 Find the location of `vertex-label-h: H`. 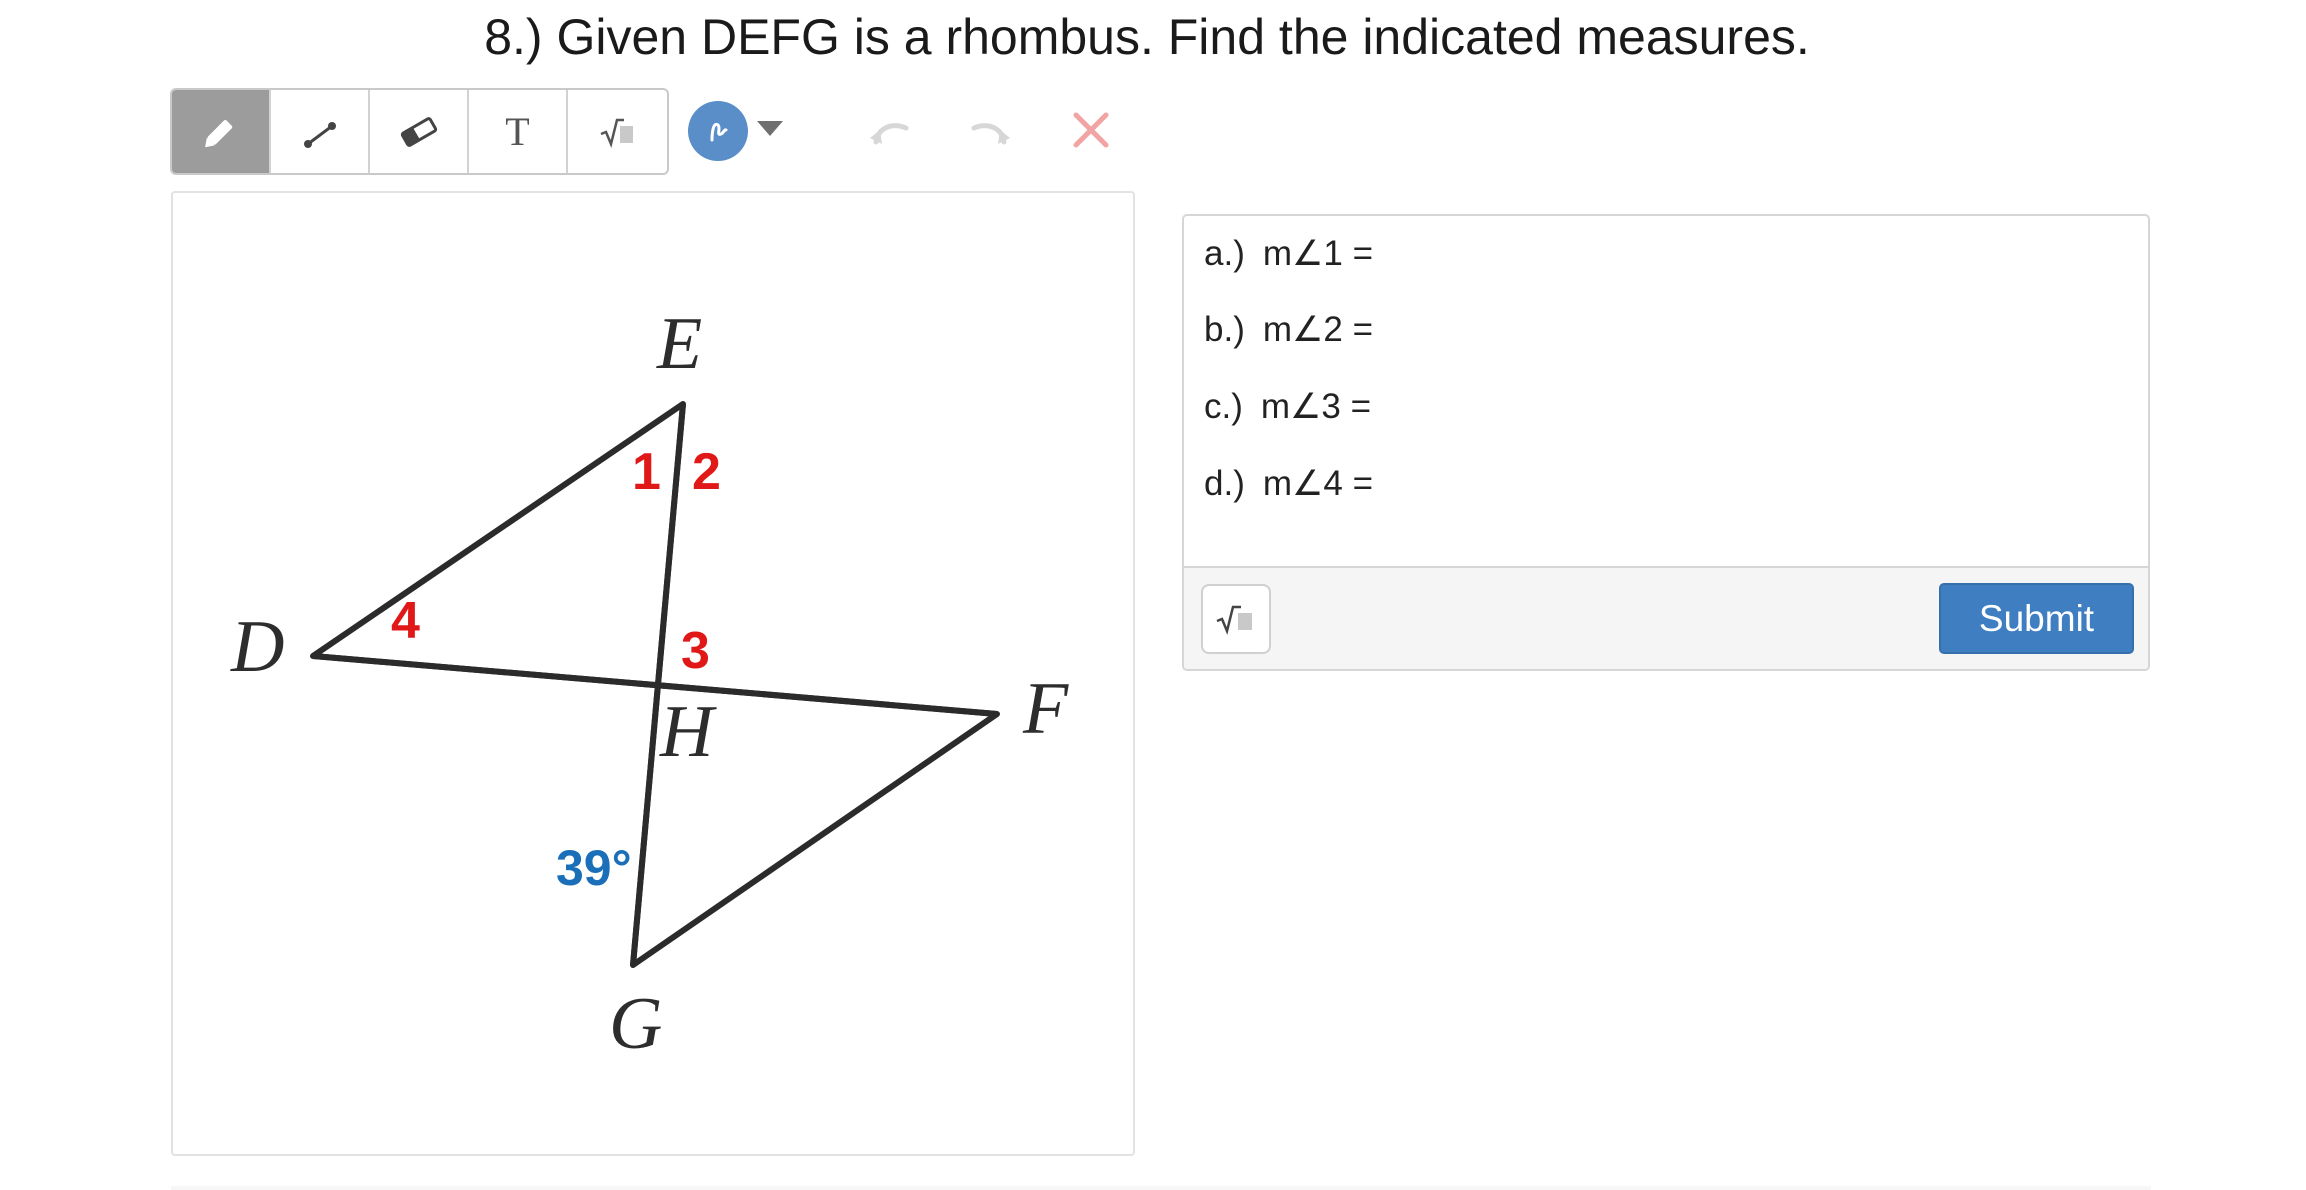

vertex-label-h: H is located at coordinates (688, 732).